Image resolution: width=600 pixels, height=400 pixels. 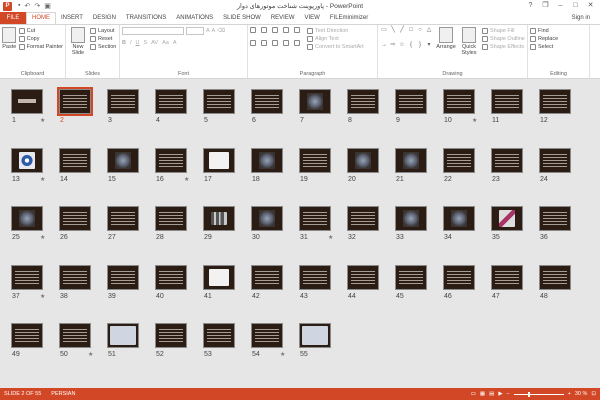 I want to click on tab-insert: INSERT, so click(x=72, y=18).